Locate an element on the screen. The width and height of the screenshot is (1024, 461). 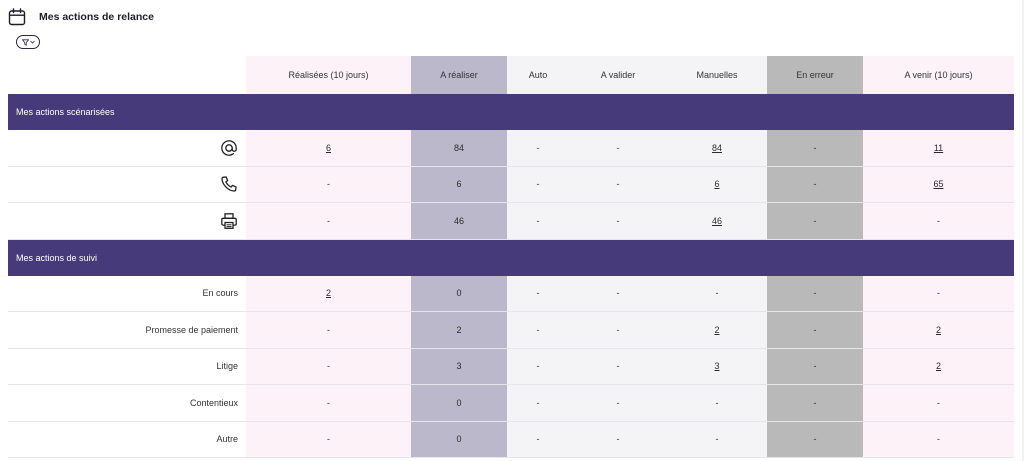
column-header-en-erreur: En erreur is located at coordinates (815, 75).